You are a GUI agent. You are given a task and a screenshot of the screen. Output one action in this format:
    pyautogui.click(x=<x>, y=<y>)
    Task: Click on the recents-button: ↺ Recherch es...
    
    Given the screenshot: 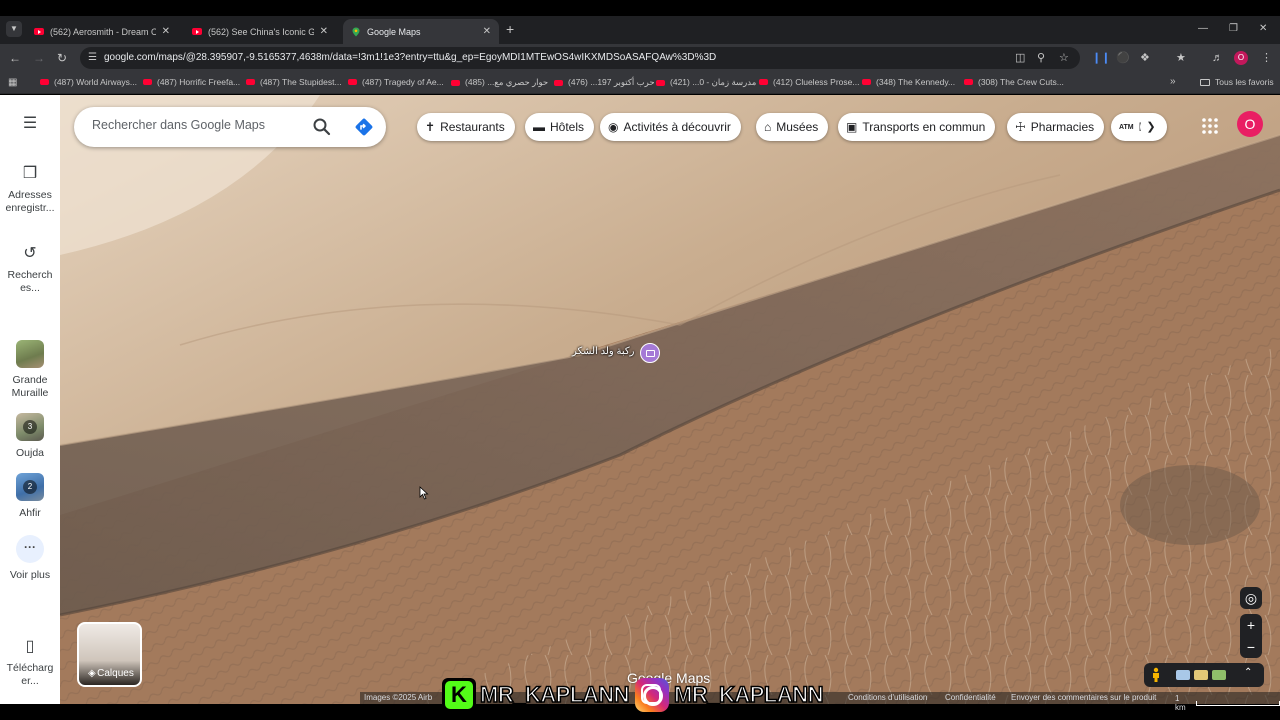 What is the action you would take?
    pyautogui.click(x=30, y=270)
    